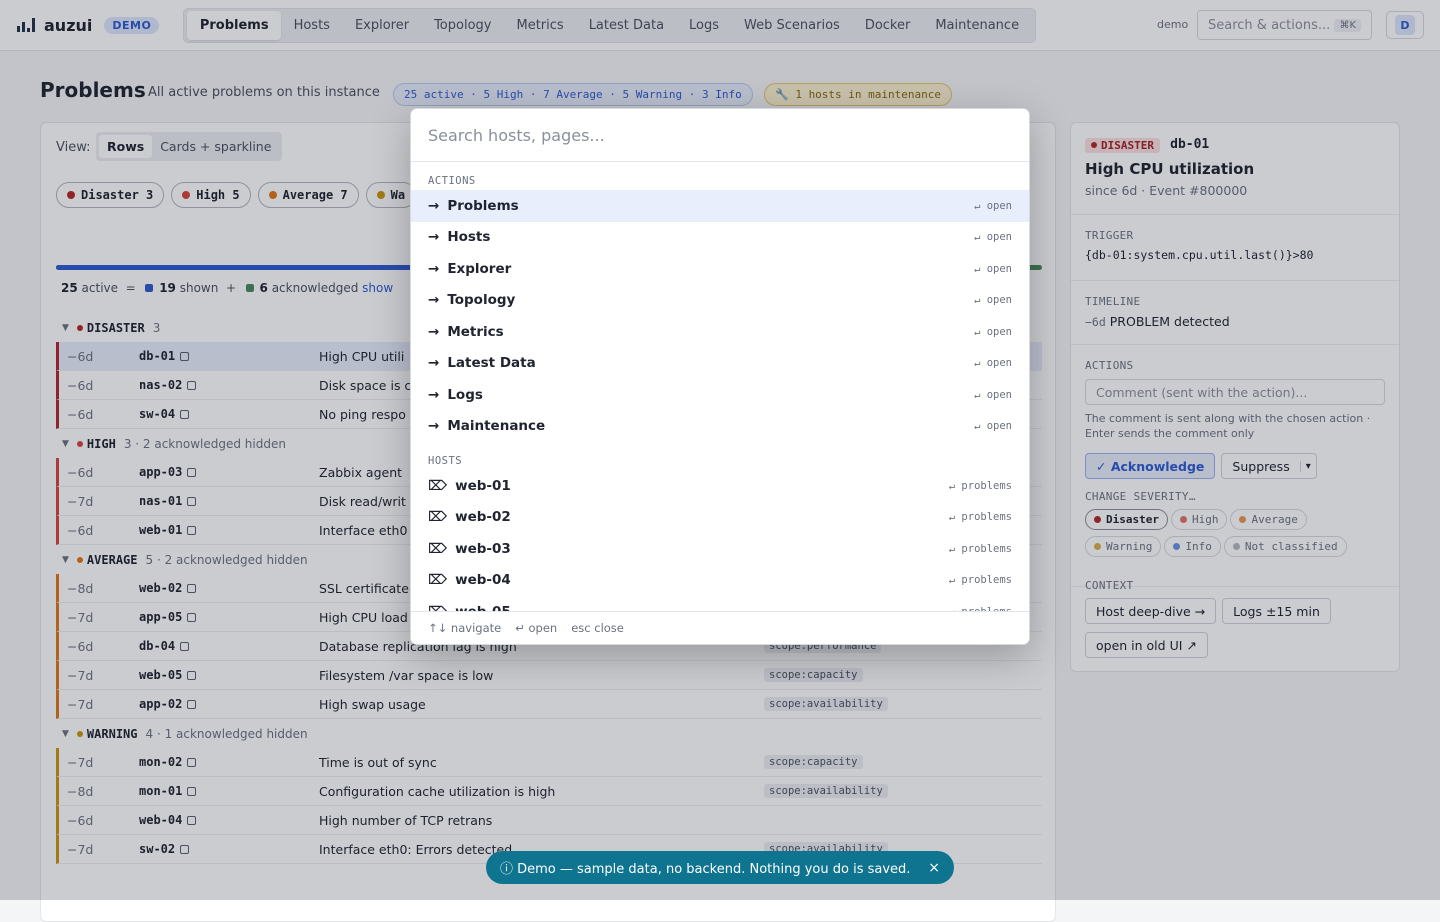 The height and width of the screenshot is (922, 1440). What do you see at coordinates (465, 394) in the screenshot?
I see `palette-item-label: Logs` at bounding box center [465, 394].